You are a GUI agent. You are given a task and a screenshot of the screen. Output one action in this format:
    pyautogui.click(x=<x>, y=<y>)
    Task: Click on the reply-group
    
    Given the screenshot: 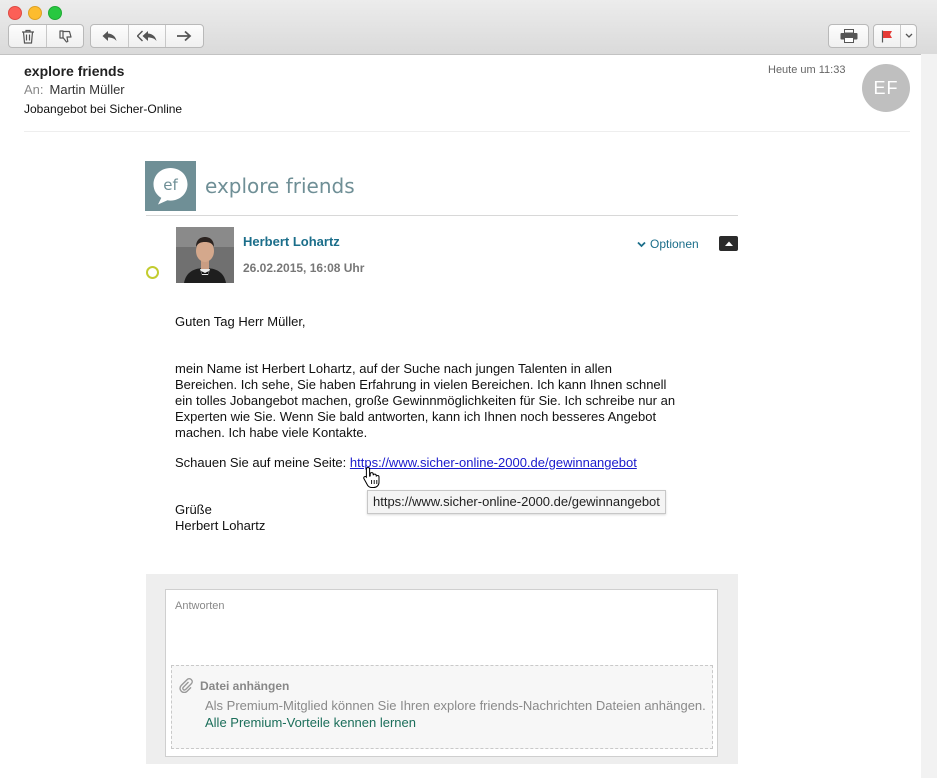 What is the action you would take?
    pyautogui.click(x=147, y=36)
    